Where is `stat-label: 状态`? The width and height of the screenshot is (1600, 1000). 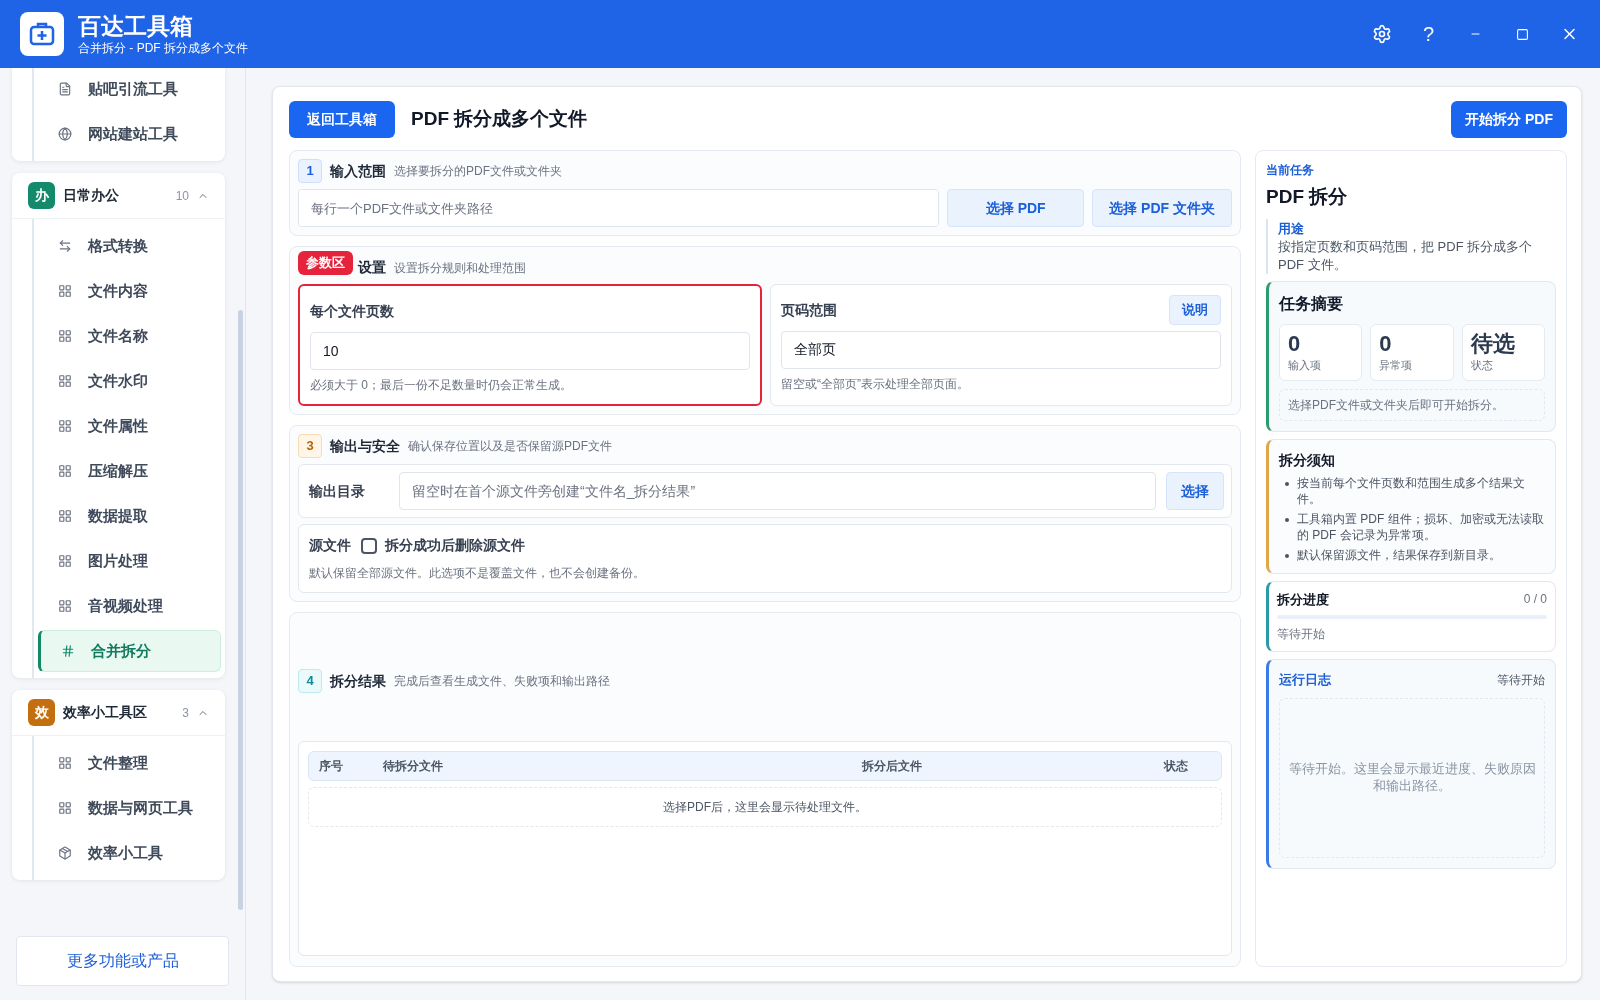 stat-label: 状态 is located at coordinates (1482, 365).